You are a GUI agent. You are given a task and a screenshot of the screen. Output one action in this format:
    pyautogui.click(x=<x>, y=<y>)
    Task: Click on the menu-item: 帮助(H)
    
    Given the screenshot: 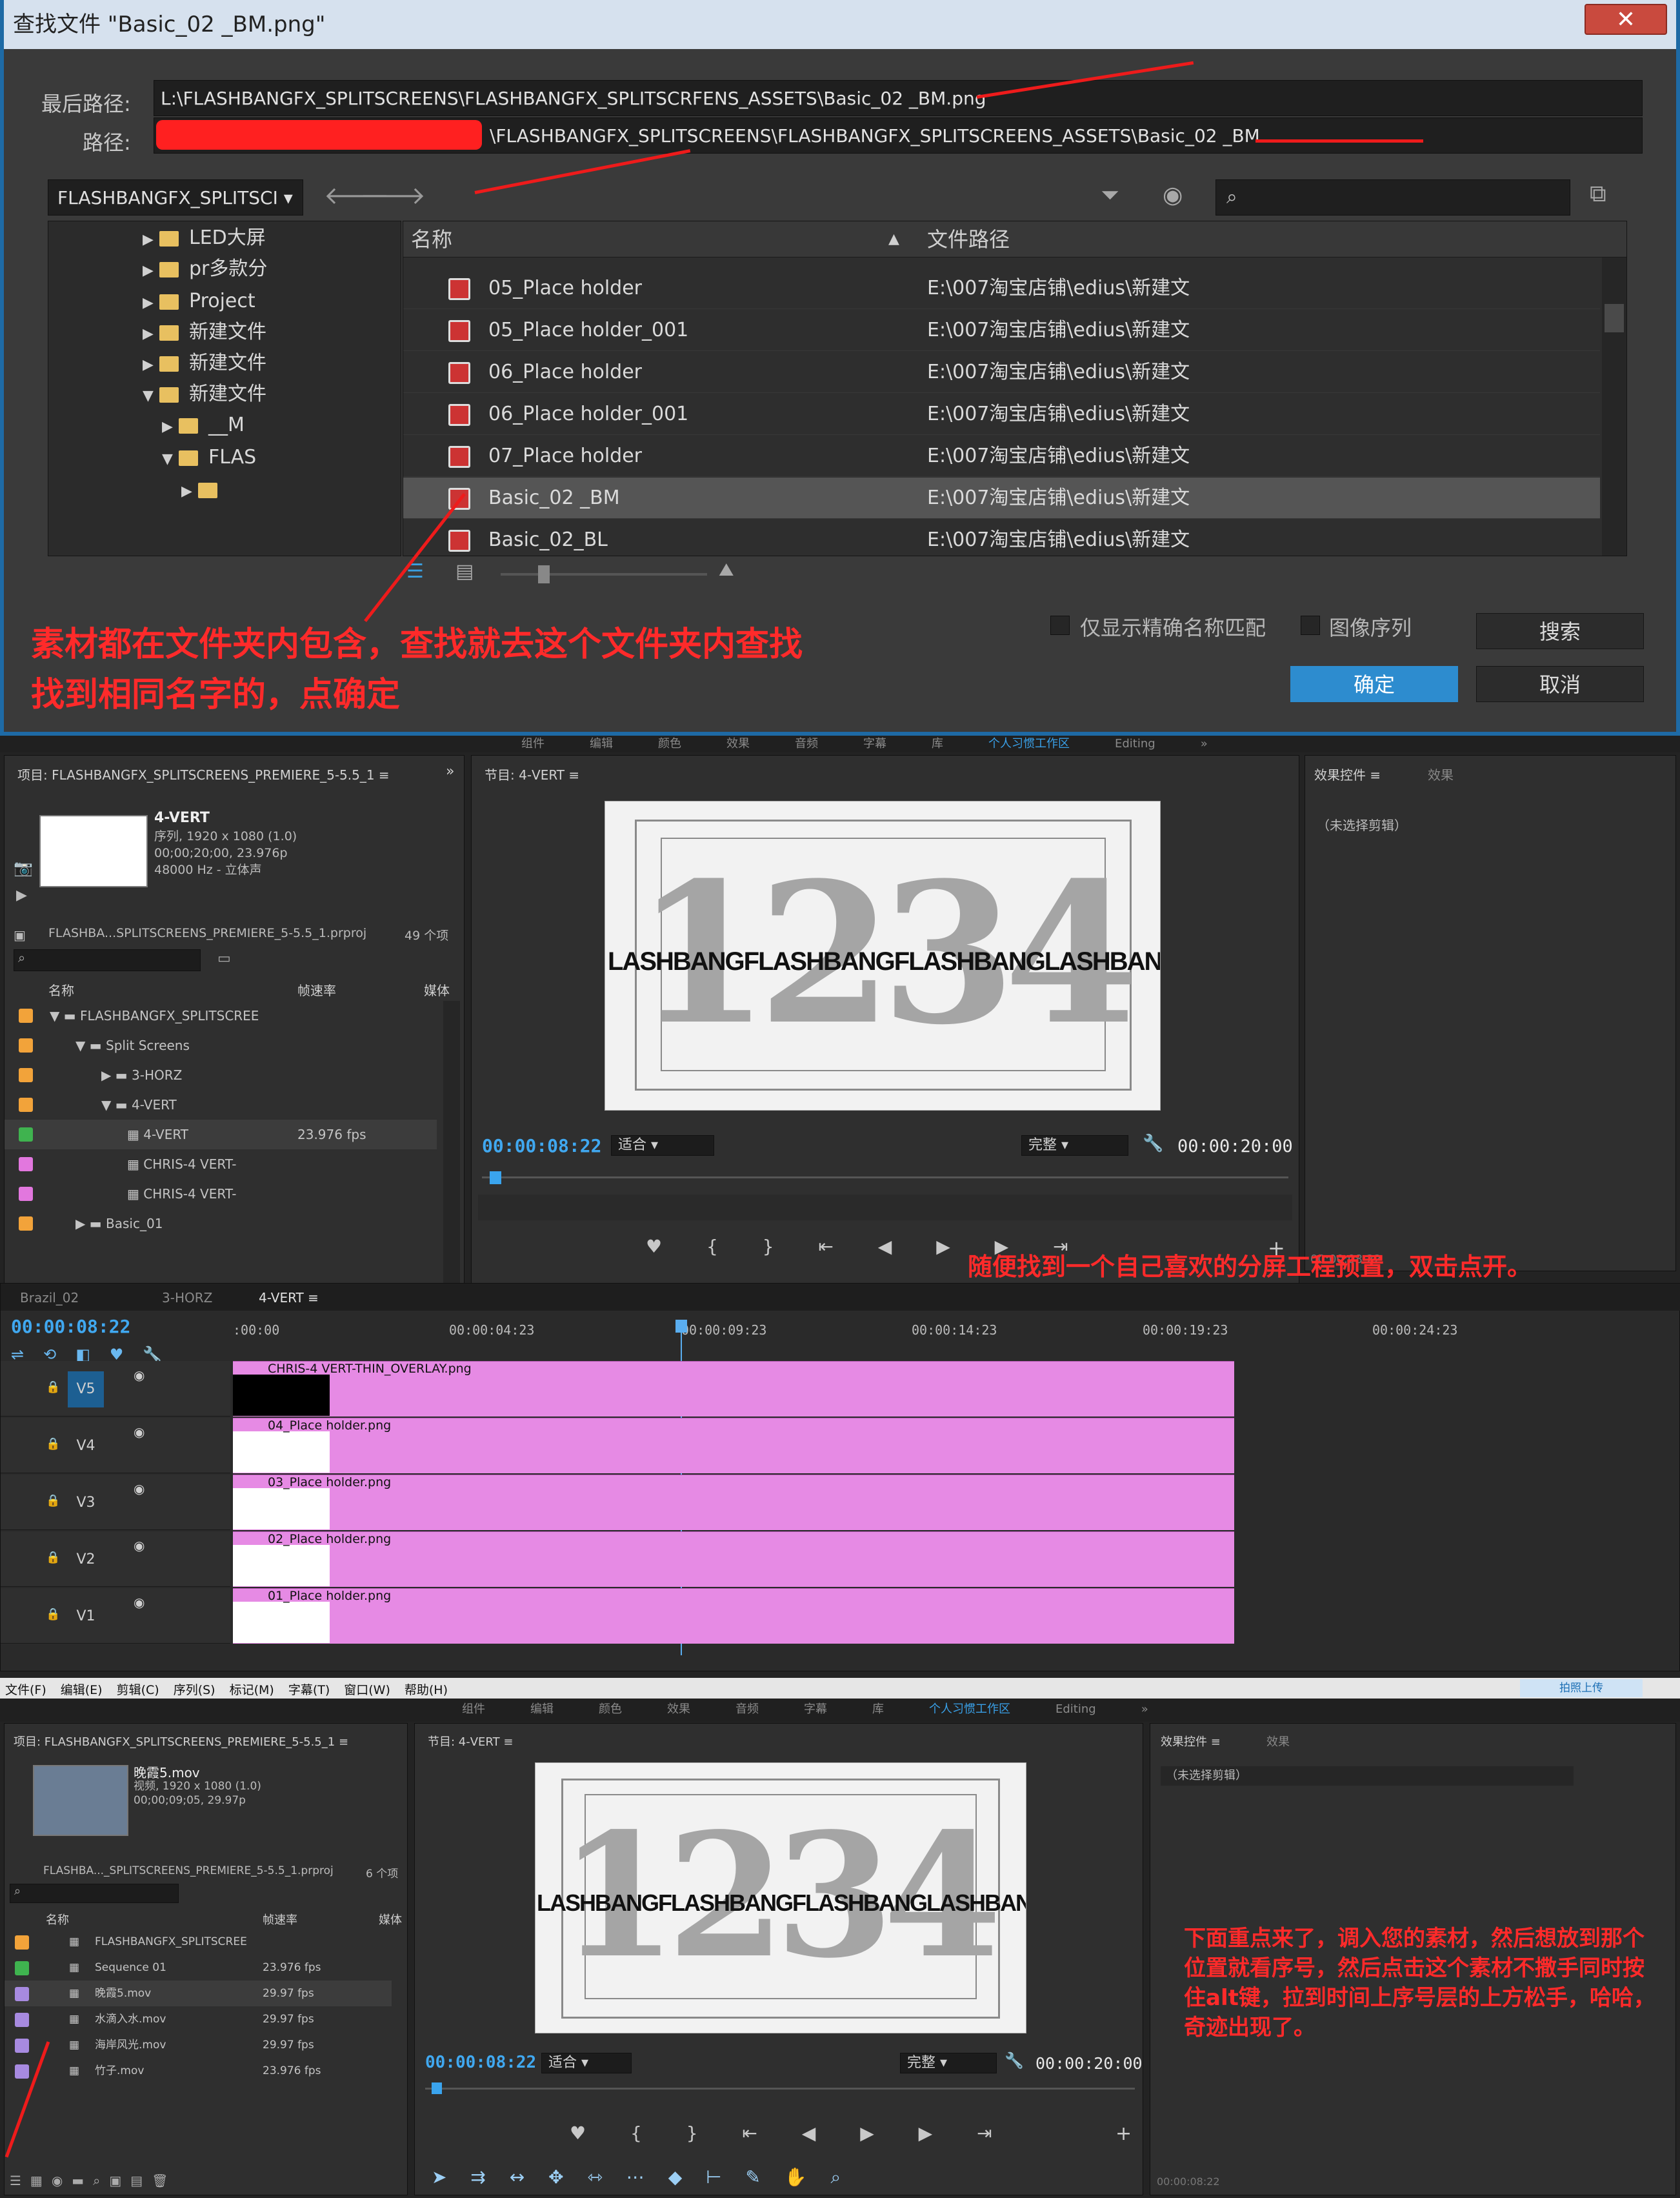 What is the action you would take?
    pyautogui.click(x=426, y=1690)
    